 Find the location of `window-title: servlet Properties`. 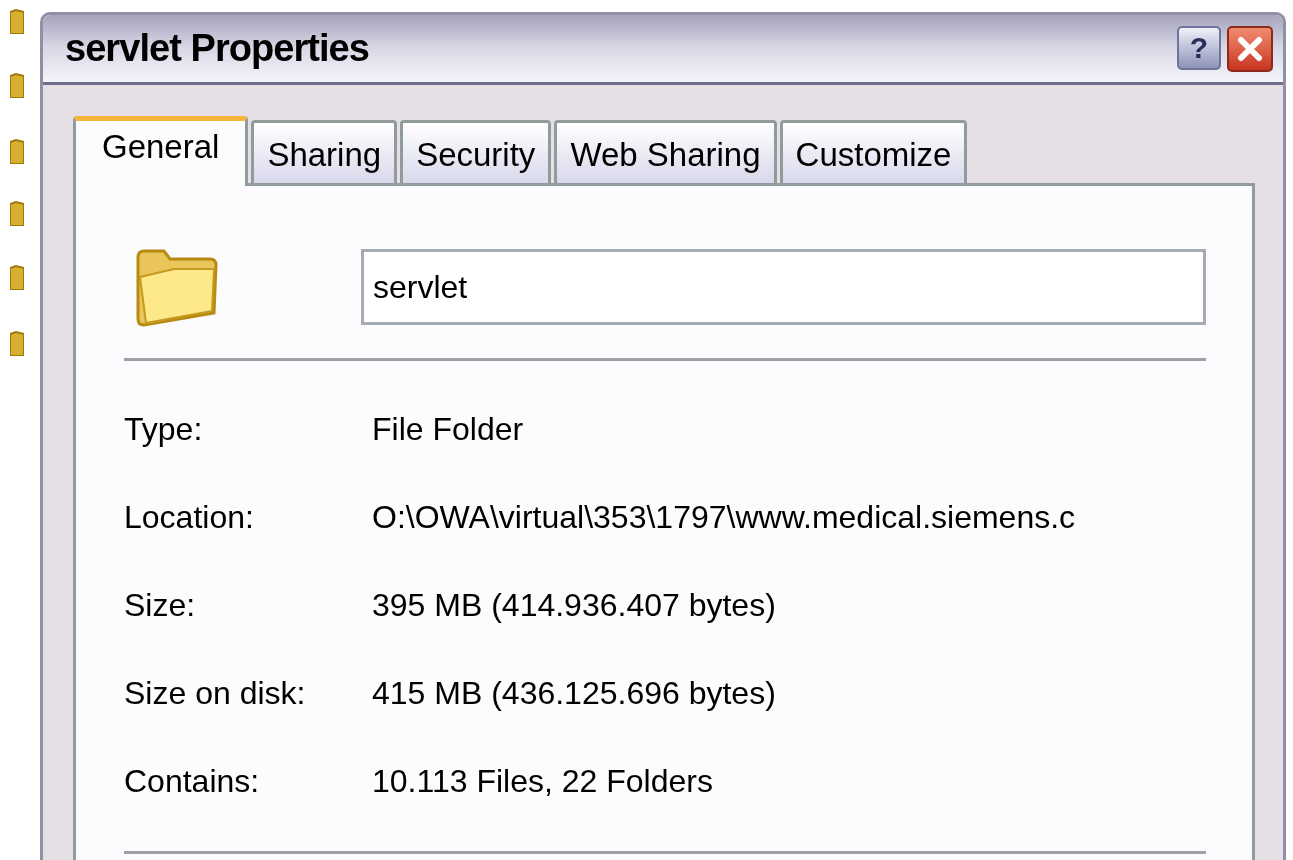

window-title: servlet Properties is located at coordinates (217, 48).